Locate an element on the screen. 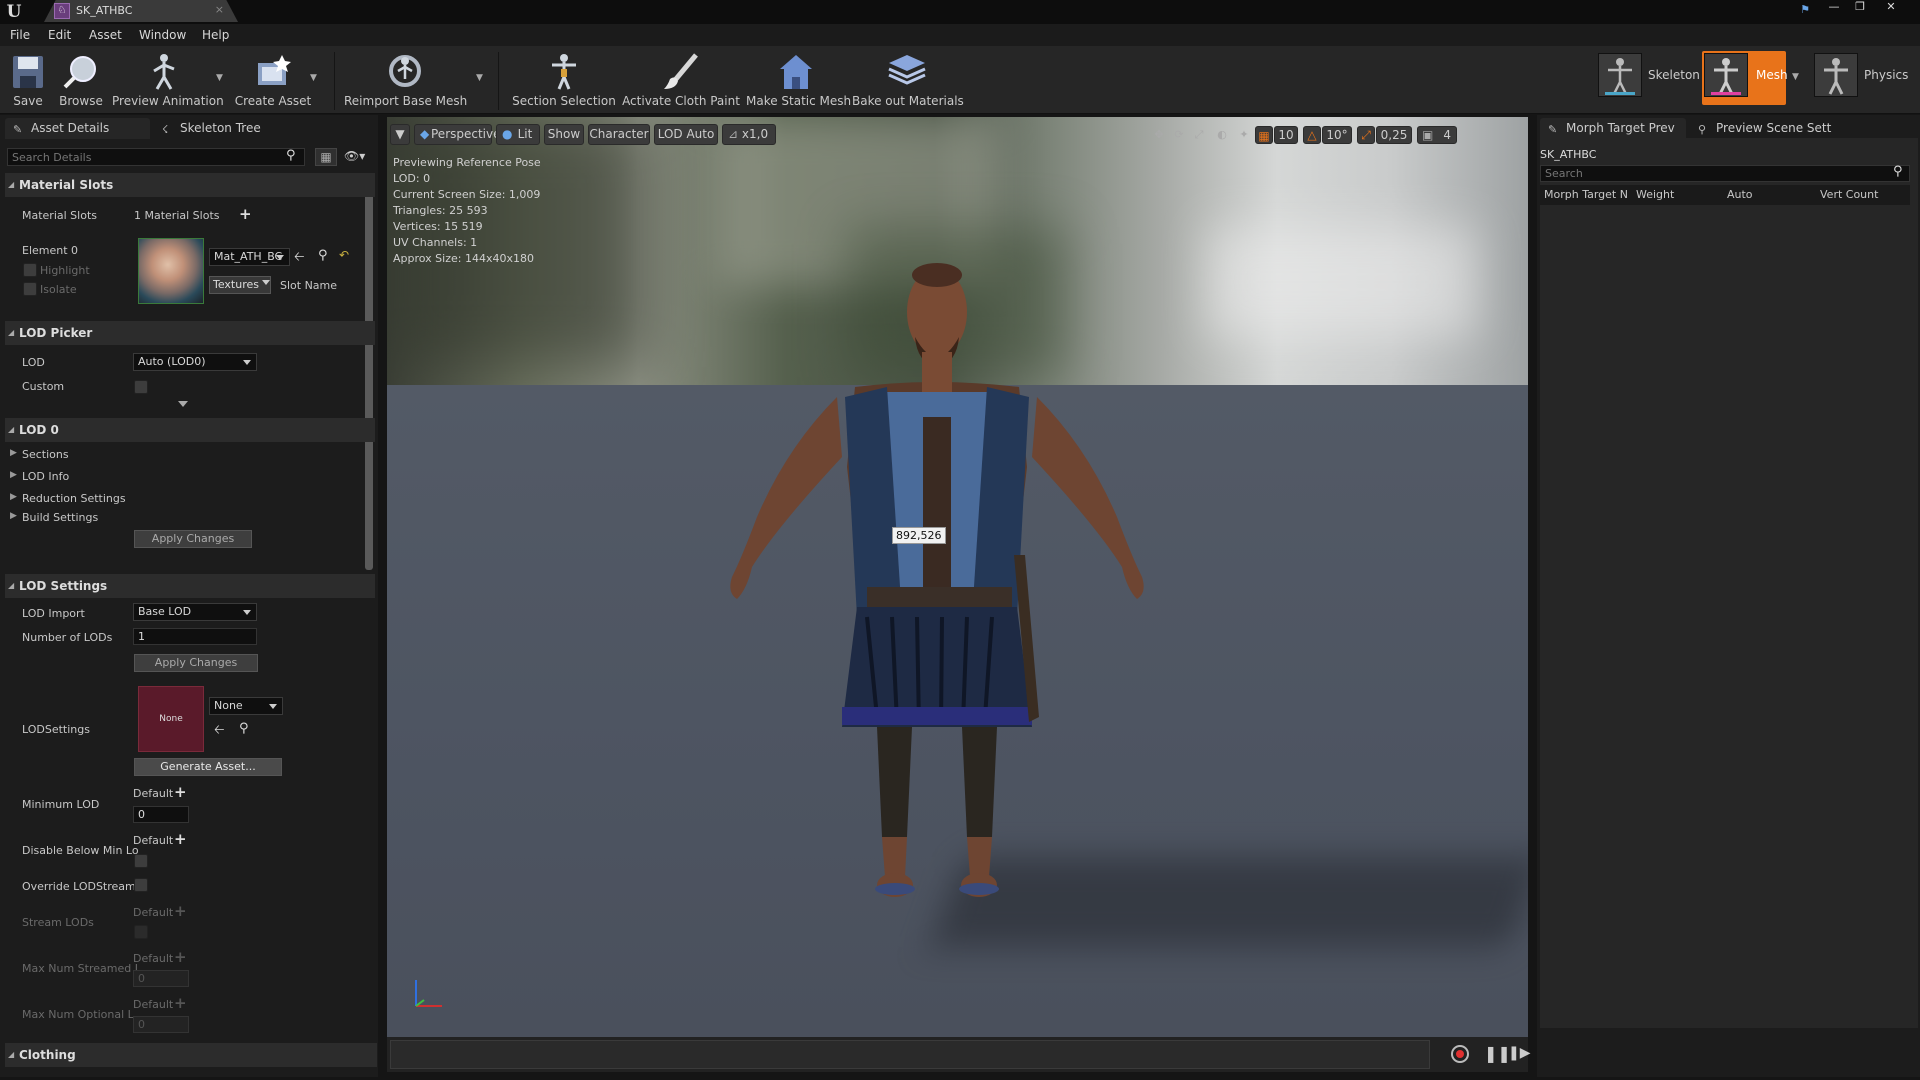 The image size is (1920, 1080). scale-snap-icon: ⤢ is located at coordinates (1366, 135).